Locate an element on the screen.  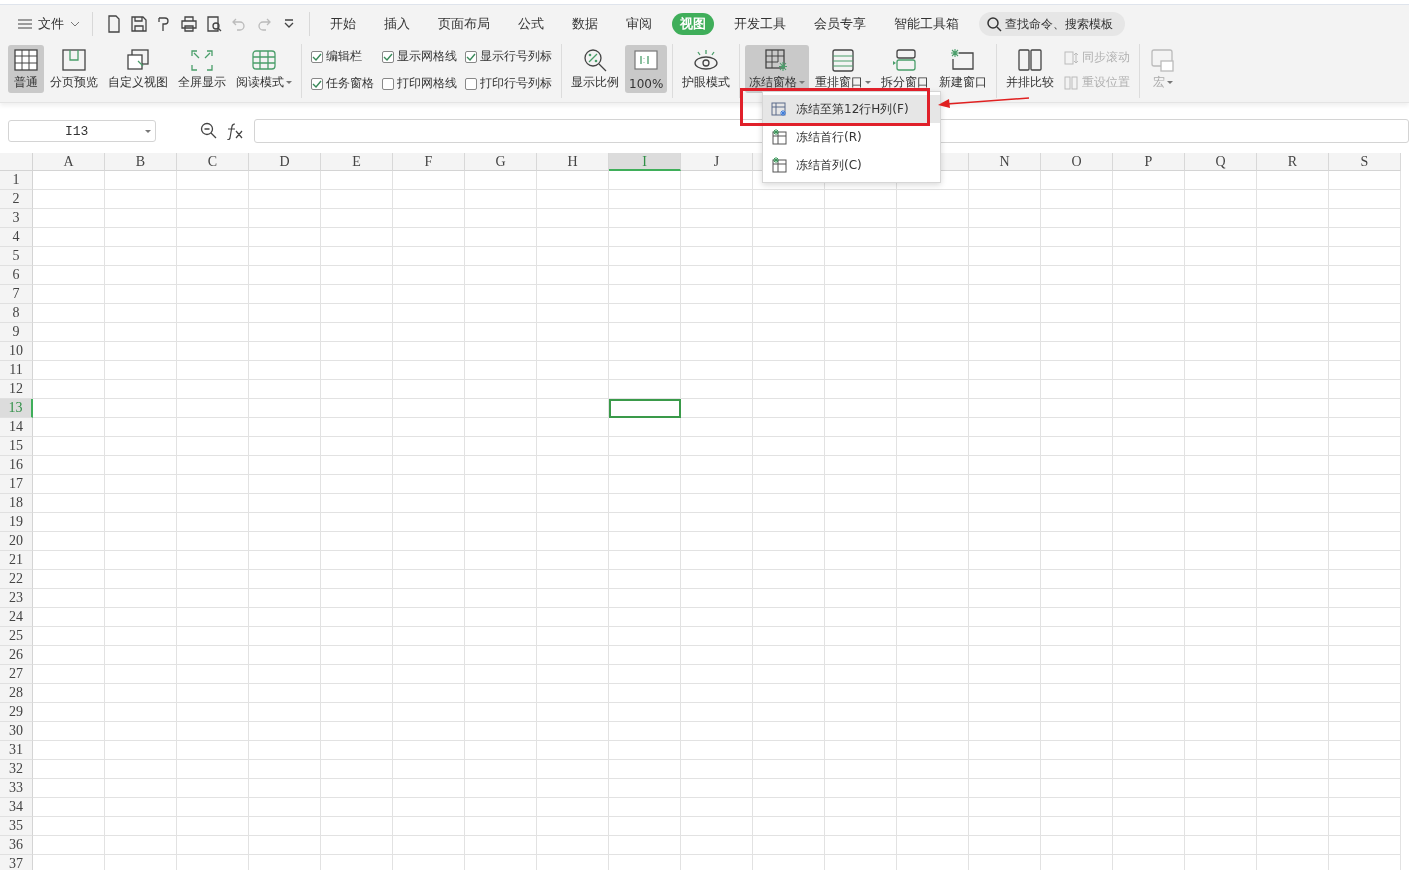
menu-item: 冻结首列(C) is located at coordinates (851, 165).